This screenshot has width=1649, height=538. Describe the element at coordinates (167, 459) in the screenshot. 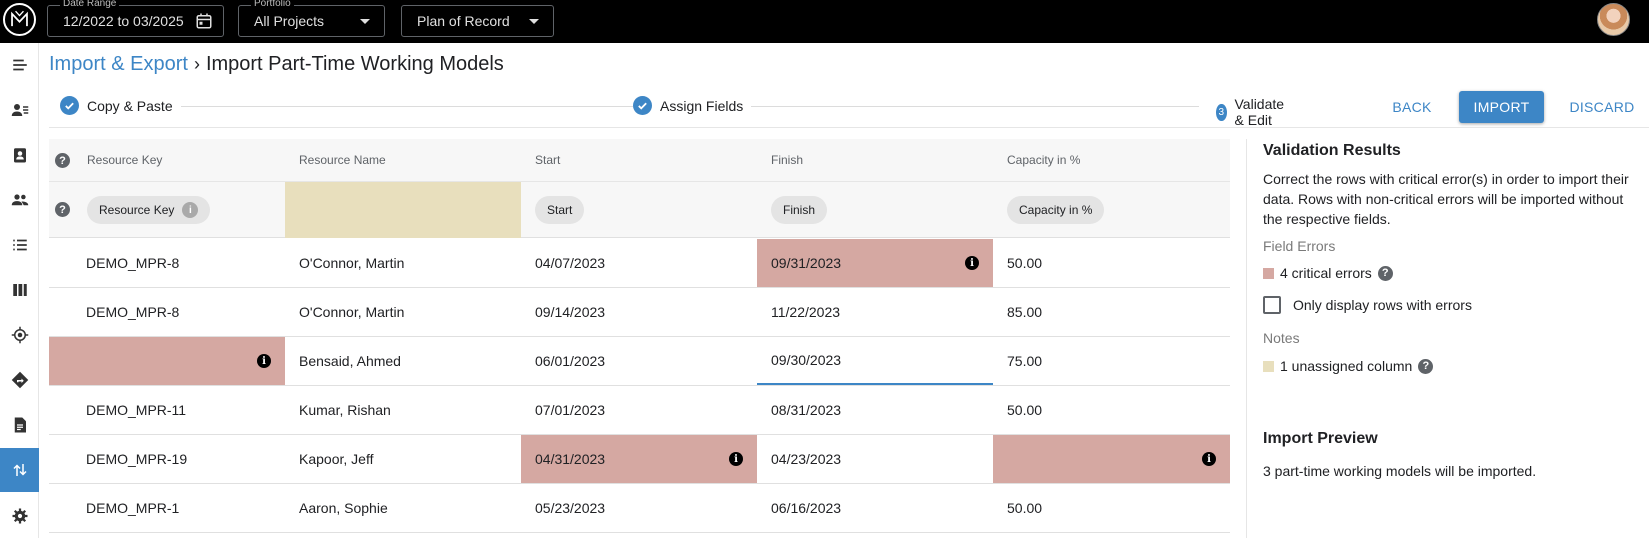

I see `cell-resource-key: DEMO_MPR-19` at that location.